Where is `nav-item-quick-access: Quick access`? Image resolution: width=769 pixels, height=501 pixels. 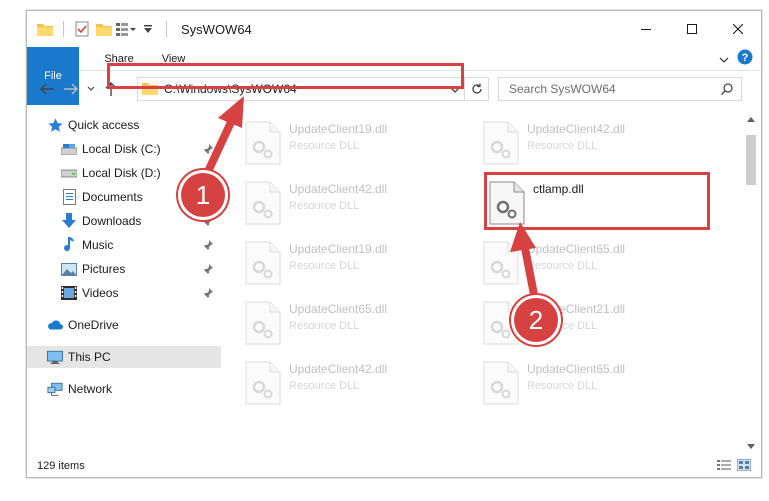
nav-item-quick-access: Quick access is located at coordinates (124, 125).